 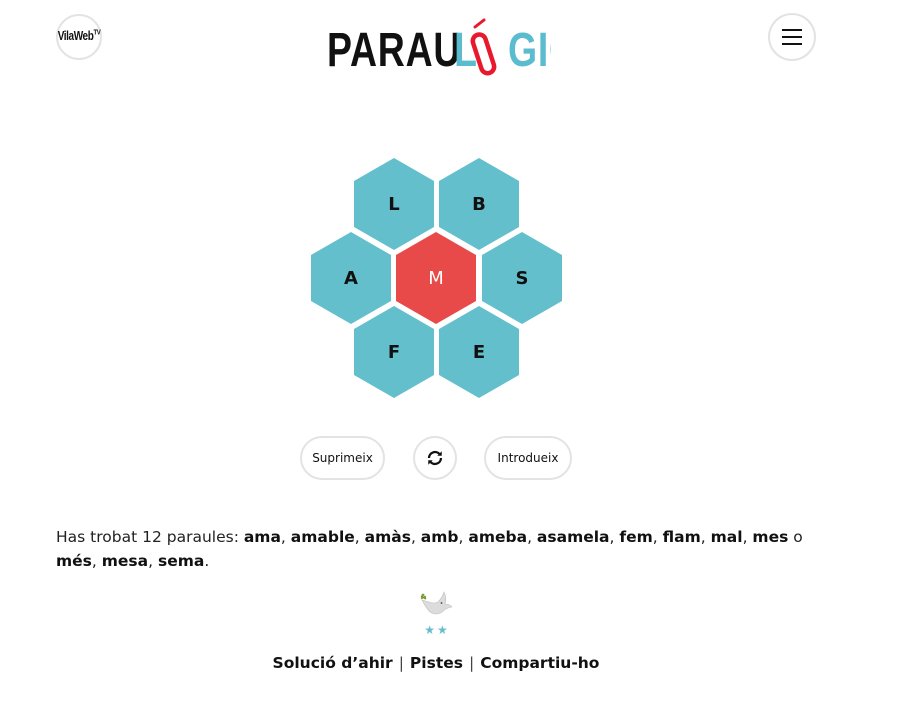 I want to click on shuffle-icon, so click(x=435, y=458).